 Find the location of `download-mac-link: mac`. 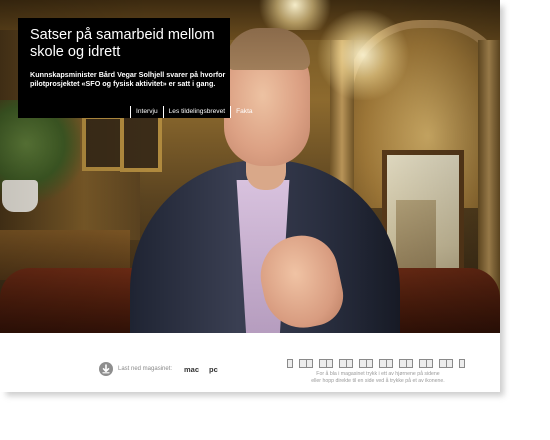

download-mac-link: mac is located at coordinates (191, 369).